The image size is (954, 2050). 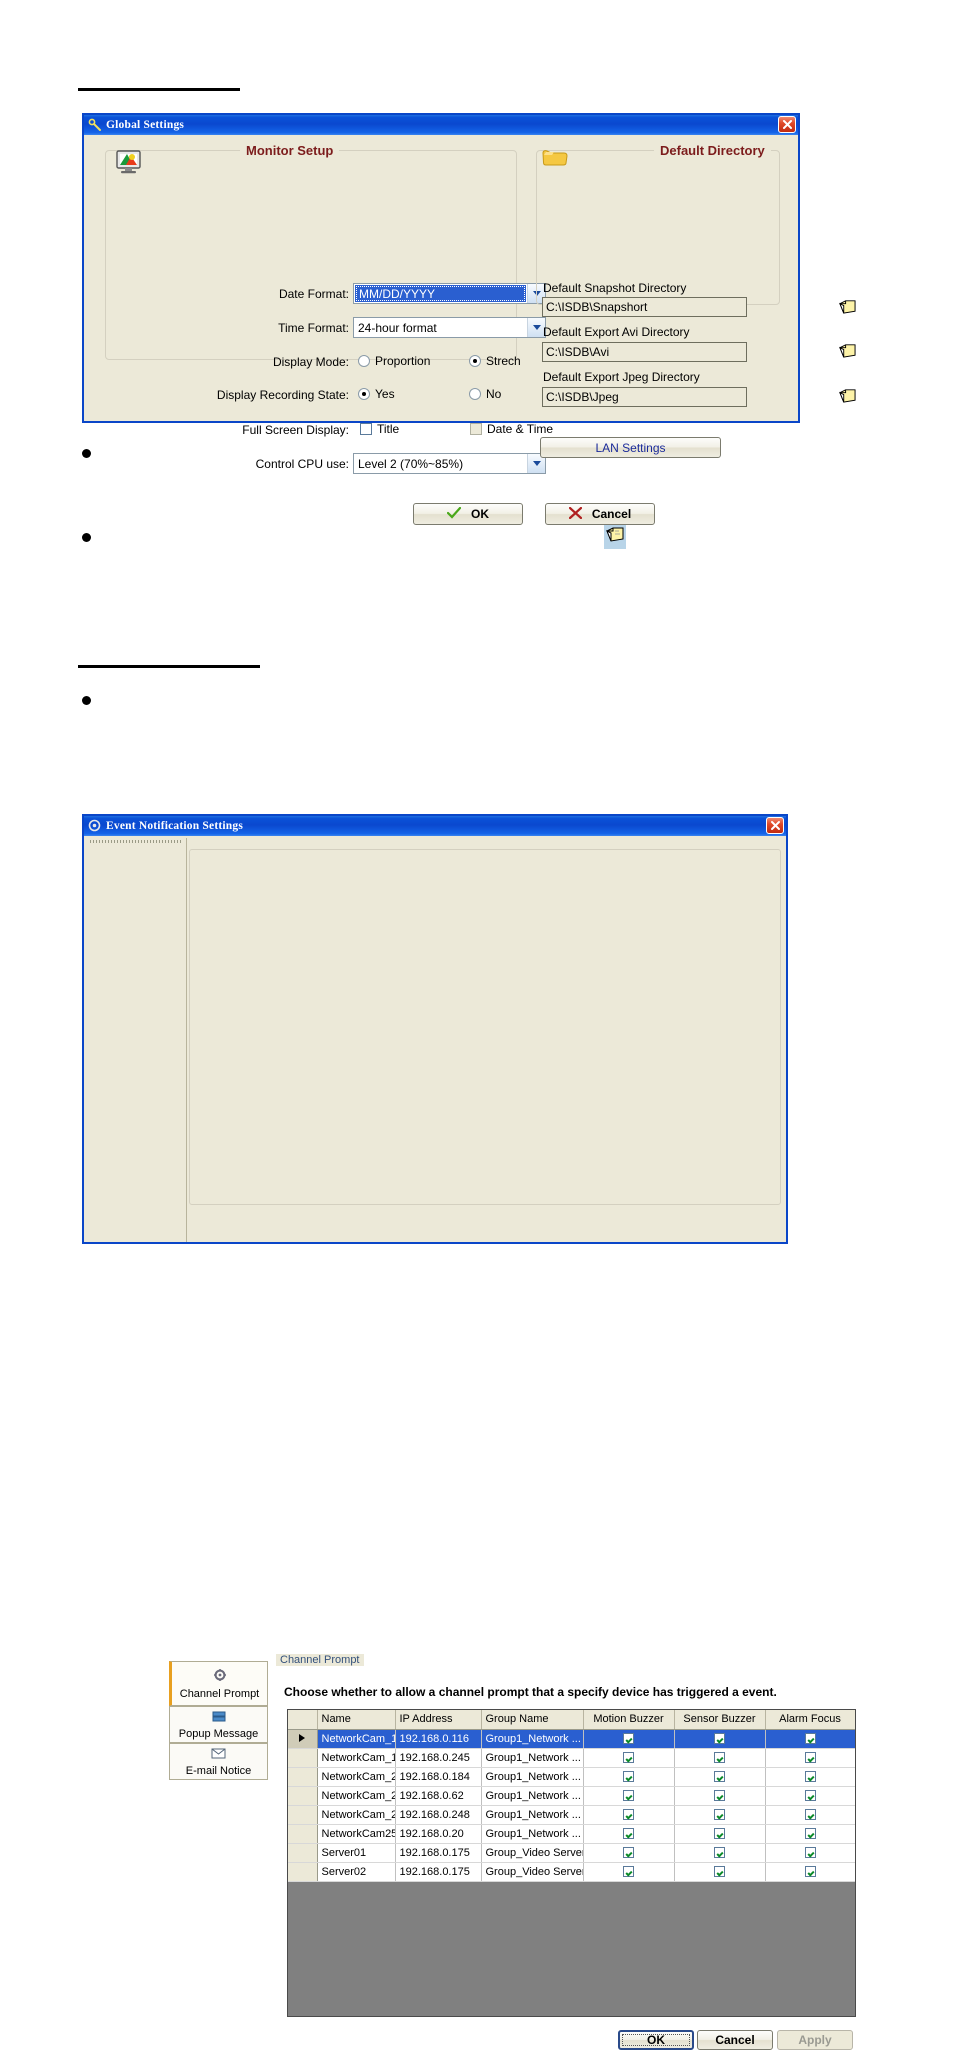 I want to click on browse-avi-folder-icon, so click(x=847, y=353).